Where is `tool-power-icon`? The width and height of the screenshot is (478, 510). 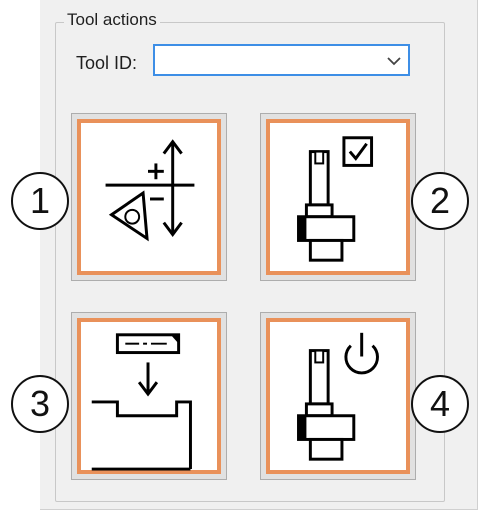 tool-power-icon is located at coordinates (338, 396).